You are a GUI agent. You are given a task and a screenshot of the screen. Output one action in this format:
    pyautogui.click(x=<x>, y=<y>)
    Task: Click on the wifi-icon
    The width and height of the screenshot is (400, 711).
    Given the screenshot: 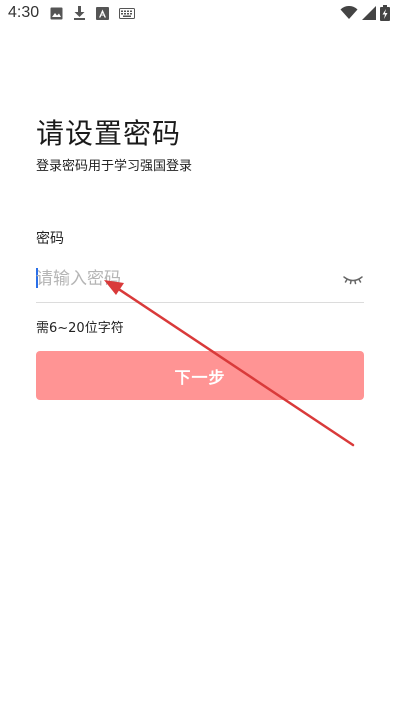 What is the action you would take?
    pyautogui.click(x=349, y=12)
    